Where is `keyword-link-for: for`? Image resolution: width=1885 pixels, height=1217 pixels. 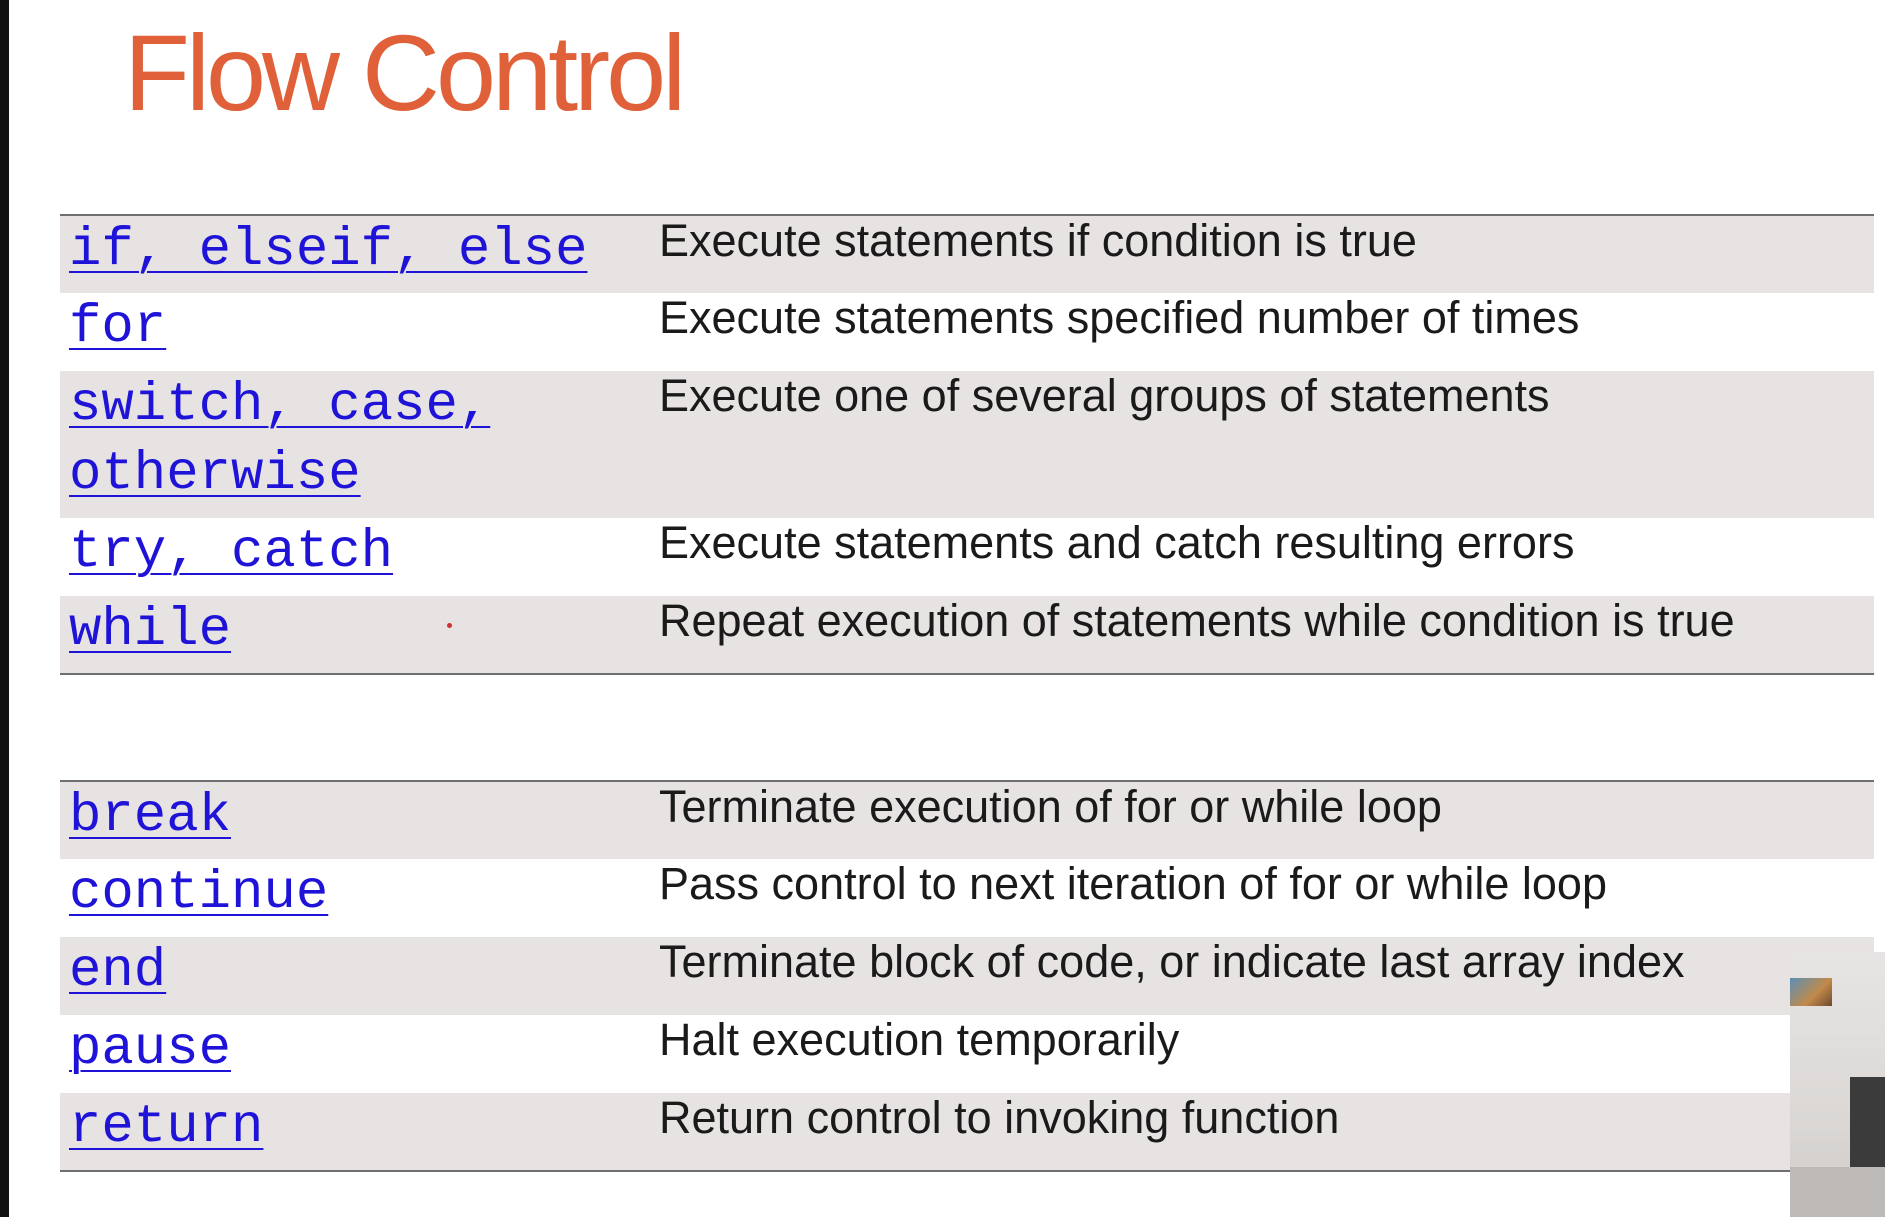
keyword-link-for: for is located at coordinates (117, 327).